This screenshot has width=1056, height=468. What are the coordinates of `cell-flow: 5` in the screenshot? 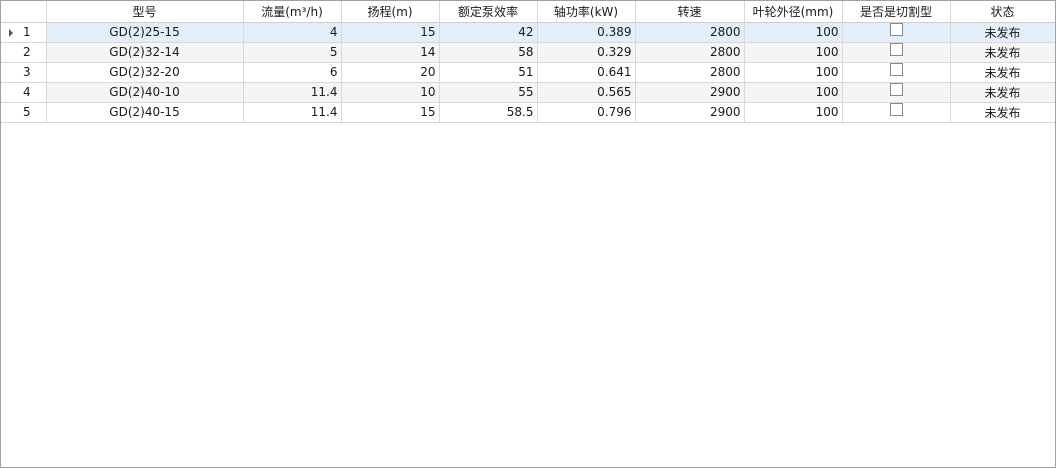 It's located at (292, 52).